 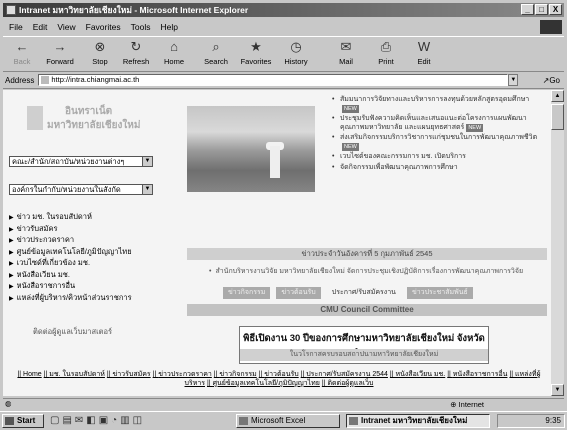 What do you see at coordinates (141, 27) in the screenshot?
I see `menu-tools: Tools` at bounding box center [141, 27].